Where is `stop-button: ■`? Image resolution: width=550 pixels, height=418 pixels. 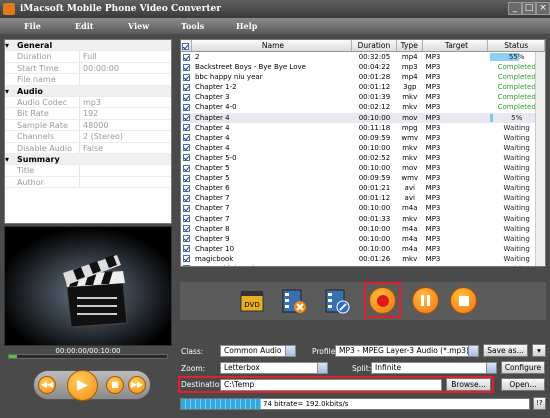 stop-button: ■ is located at coordinates (115, 385).